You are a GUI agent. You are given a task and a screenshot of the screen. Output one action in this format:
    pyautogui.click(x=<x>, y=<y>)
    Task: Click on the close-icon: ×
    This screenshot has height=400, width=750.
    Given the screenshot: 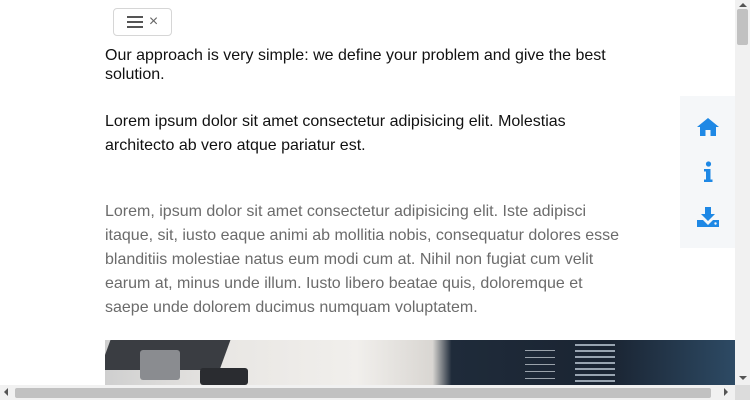 What is the action you would take?
    pyautogui.click(x=153, y=21)
    